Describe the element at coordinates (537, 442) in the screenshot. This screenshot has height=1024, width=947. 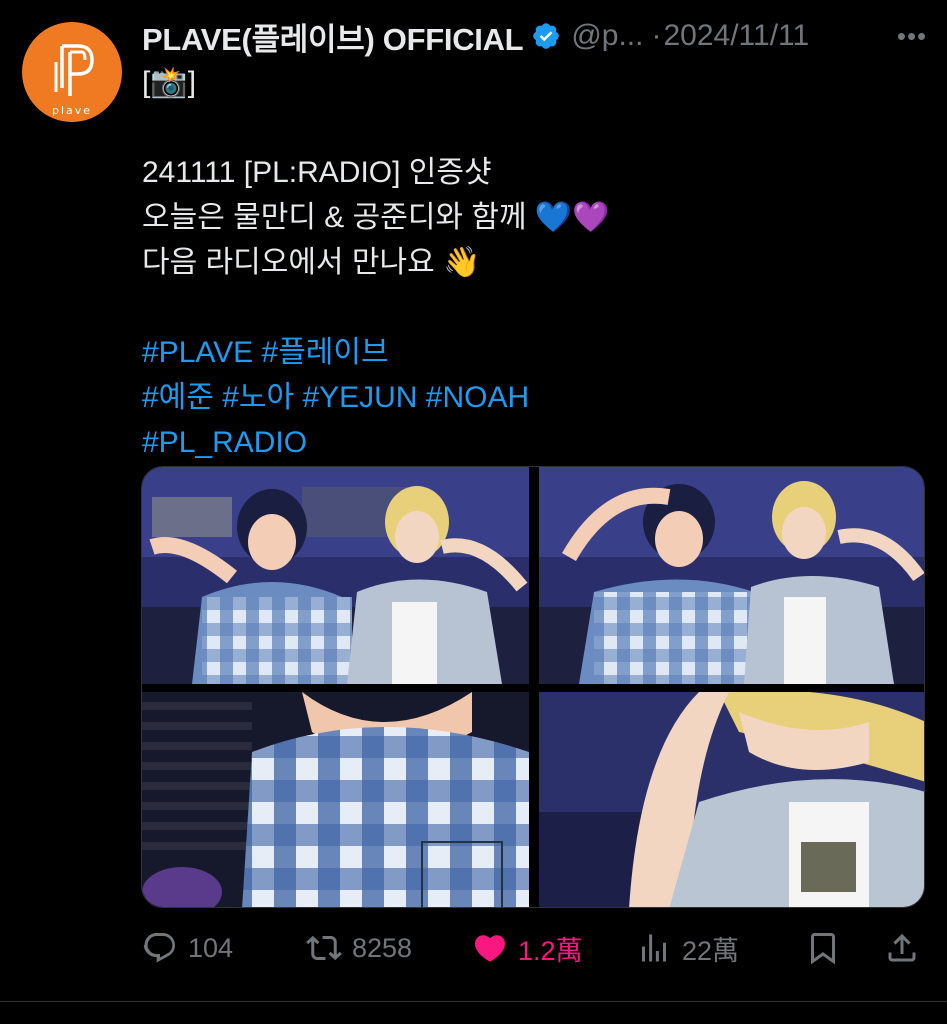
I see `hashtag-line: #PL_RADIO` at that location.